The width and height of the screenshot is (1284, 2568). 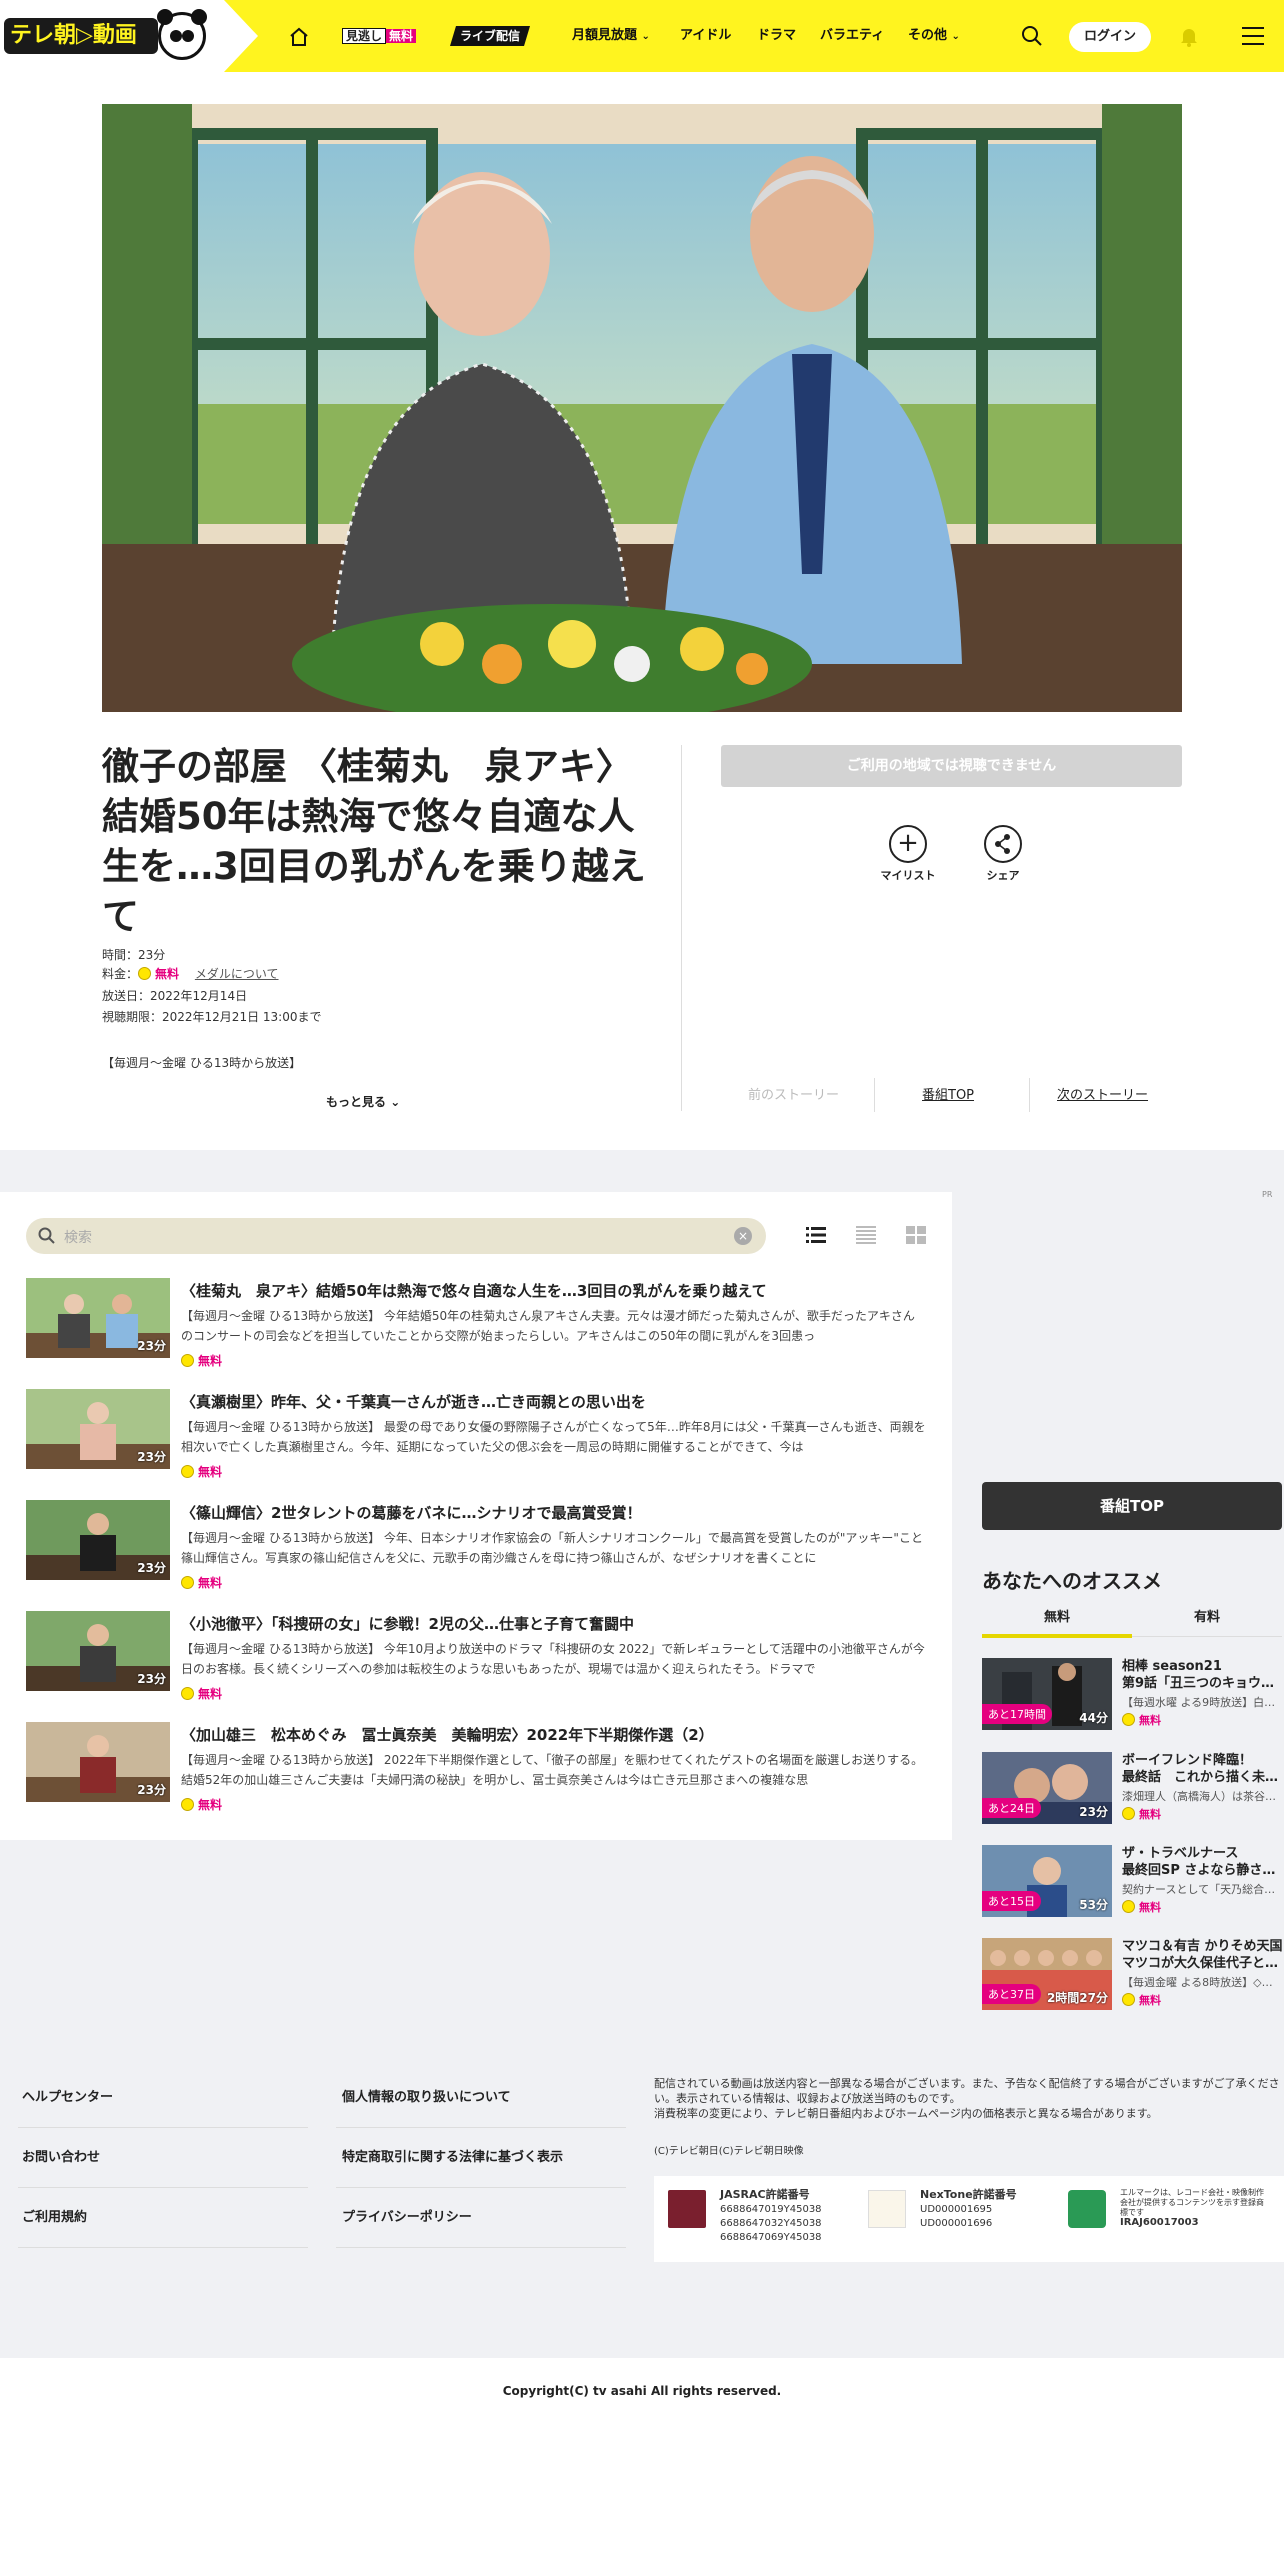 I want to click on mylist-button: + マイリスト, so click(x=908, y=854).